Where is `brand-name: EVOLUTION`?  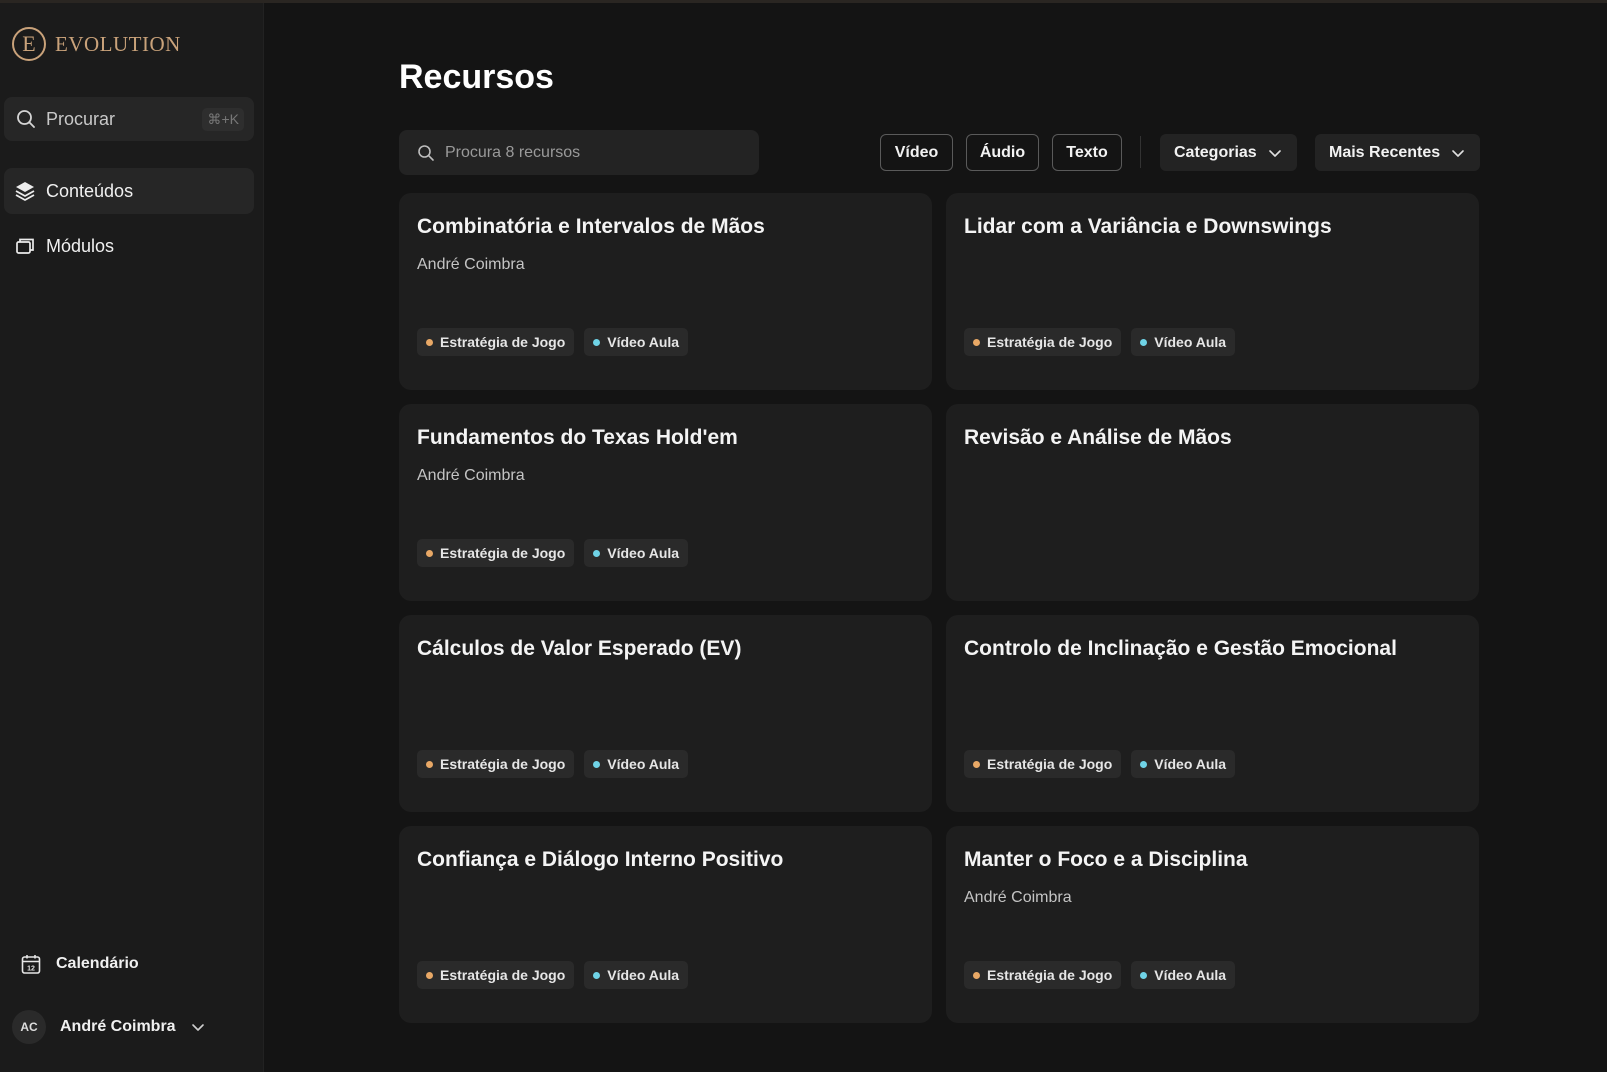 brand-name: EVOLUTION is located at coordinates (118, 43).